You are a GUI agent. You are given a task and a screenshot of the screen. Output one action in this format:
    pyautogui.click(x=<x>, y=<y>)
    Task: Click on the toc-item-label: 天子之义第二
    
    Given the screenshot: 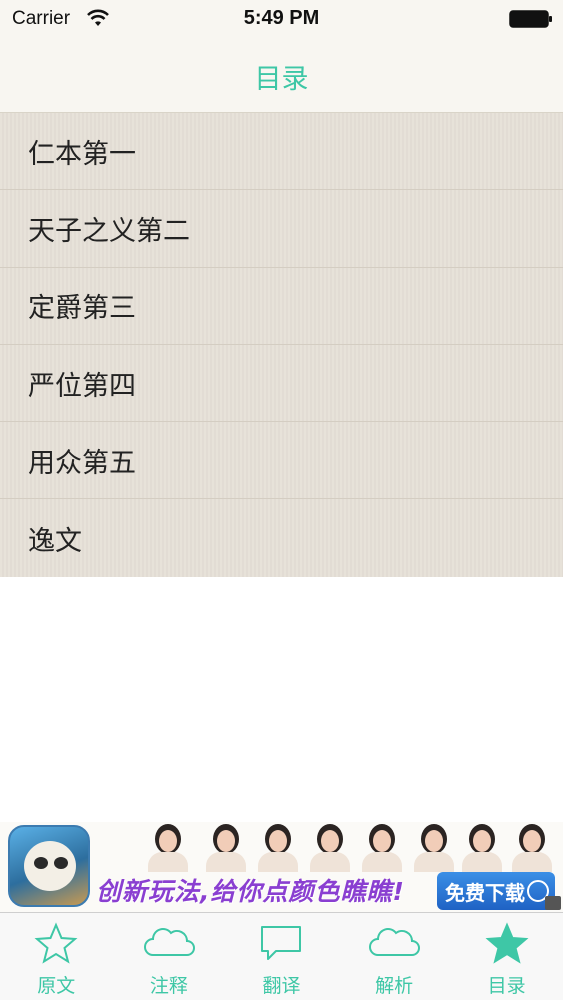 What is the action you would take?
    pyautogui.click(x=109, y=231)
    